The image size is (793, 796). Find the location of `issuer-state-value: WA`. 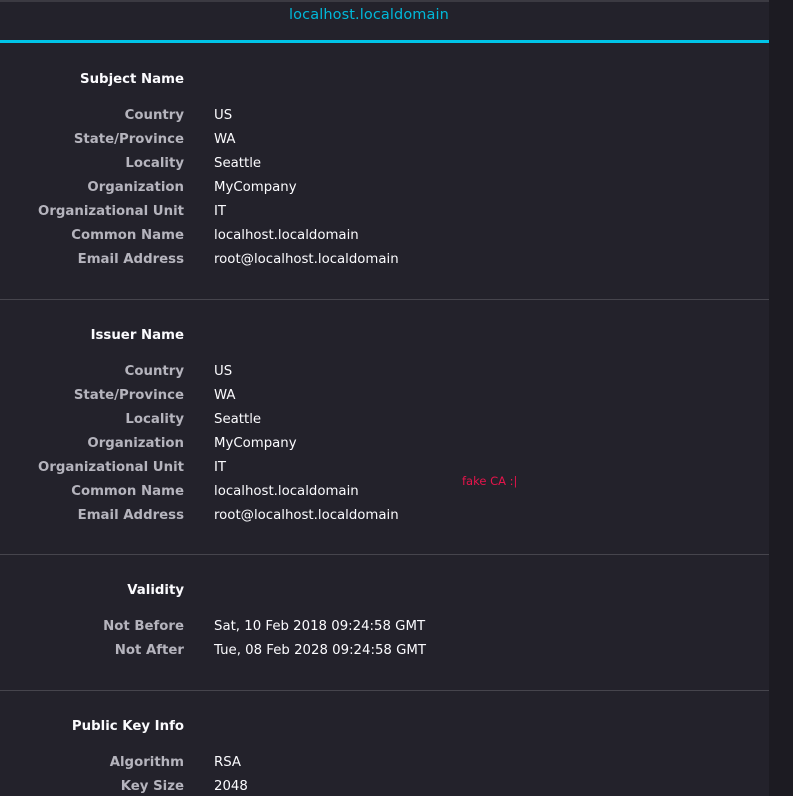

issuer-state-value: WA is located at coordinates (225, 395).